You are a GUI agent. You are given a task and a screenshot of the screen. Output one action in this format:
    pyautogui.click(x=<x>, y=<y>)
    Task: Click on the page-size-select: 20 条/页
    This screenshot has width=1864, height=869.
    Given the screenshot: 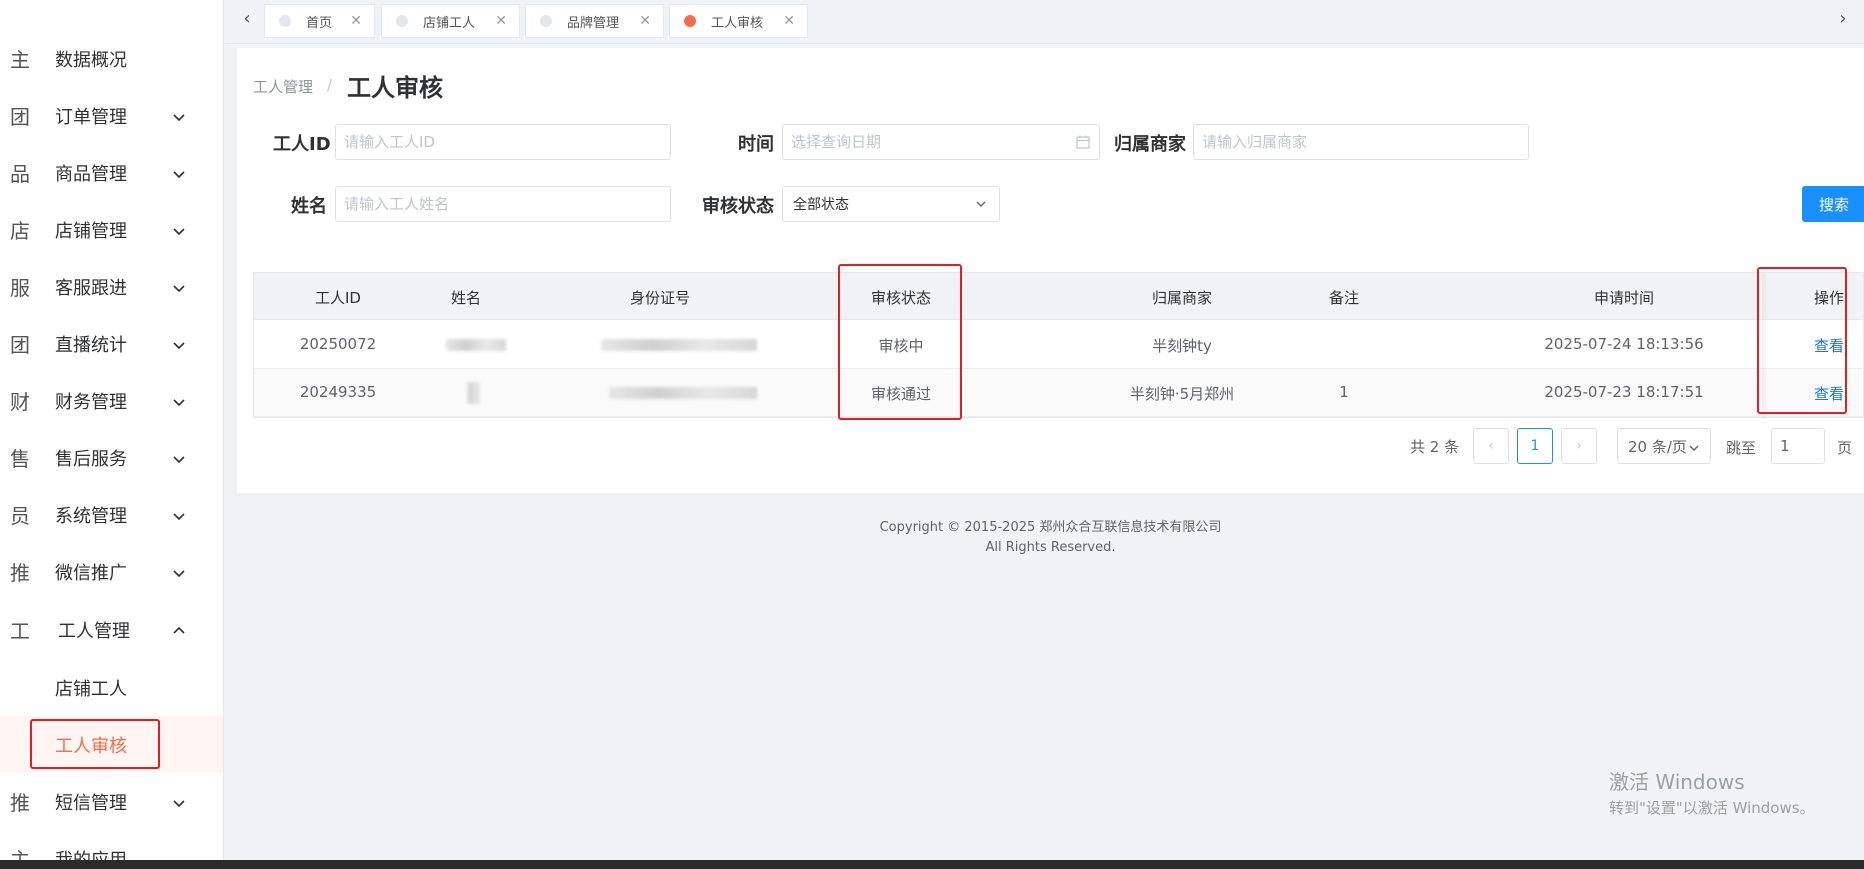 What is the action you would take?
    pyautogui.click(x=1664, y=446)
    